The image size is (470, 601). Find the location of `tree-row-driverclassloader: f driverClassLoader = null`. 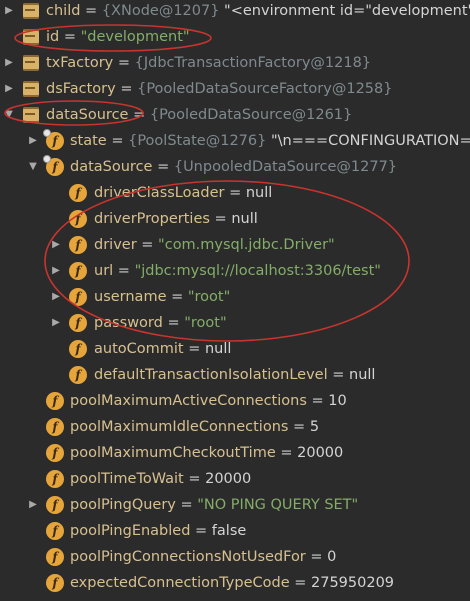

tree-row-driverclassloader: f driverClassLoader = null is located at coordinates (235, 193).